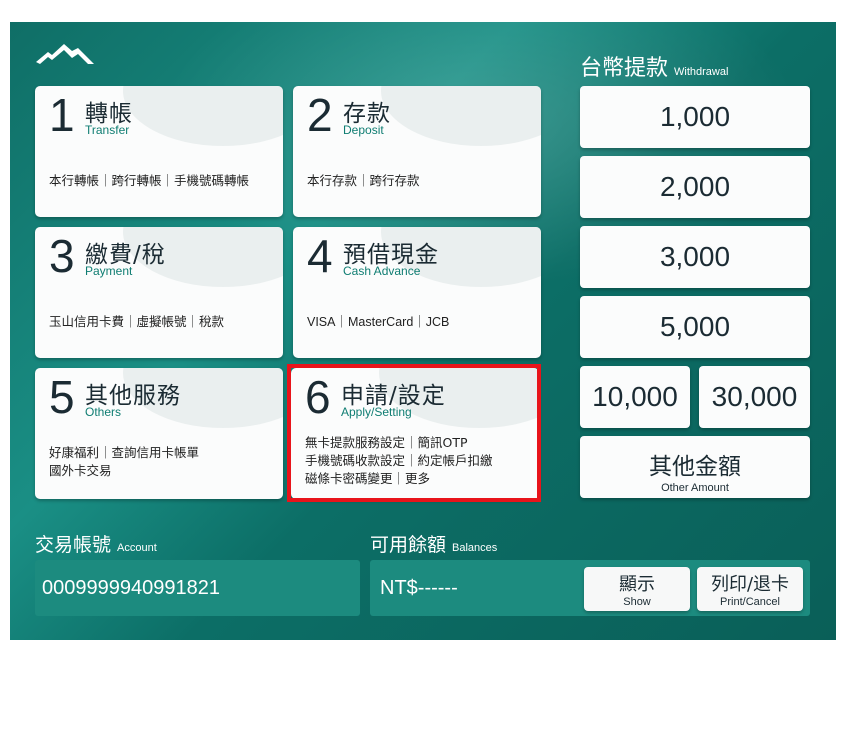 This screenshot has height=749, width=852. I want to click on account-label: 交易帳號 Account, so click(96, 543).